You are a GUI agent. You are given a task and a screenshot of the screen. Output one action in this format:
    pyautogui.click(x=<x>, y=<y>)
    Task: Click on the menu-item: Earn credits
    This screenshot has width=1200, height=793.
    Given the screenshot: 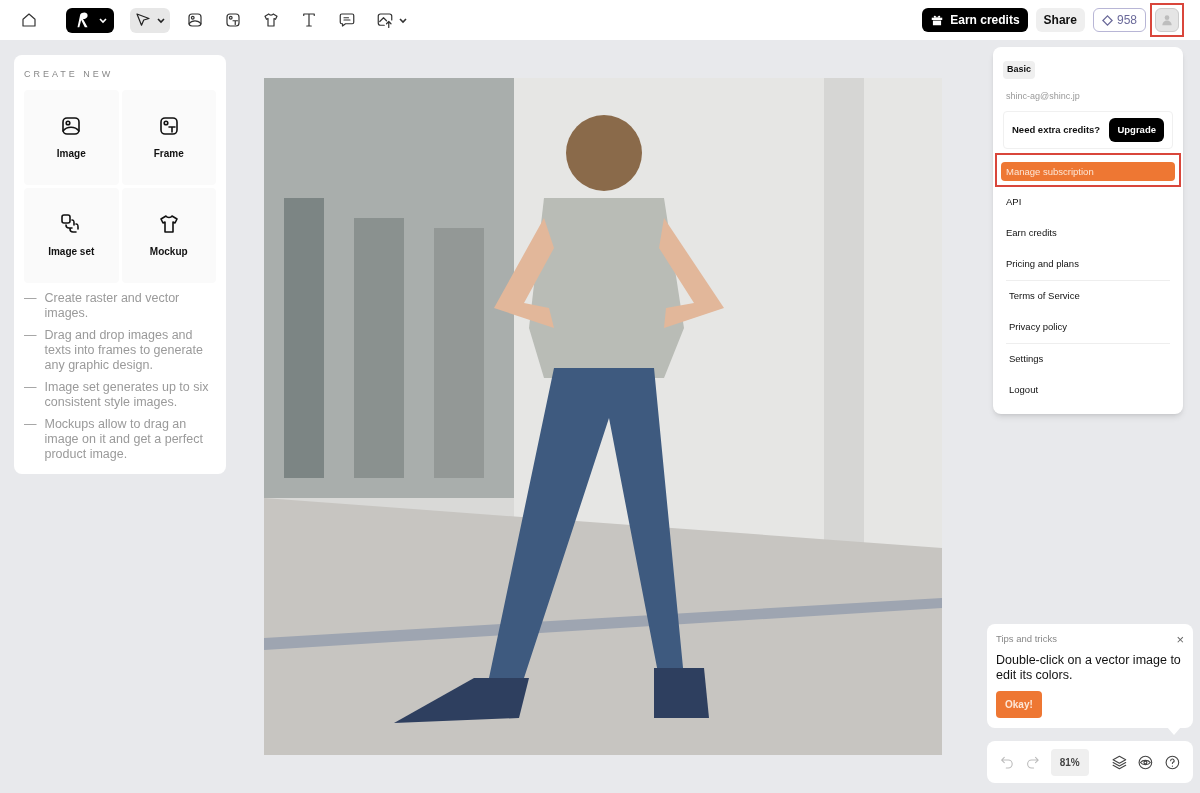 What is the action you would take?
    pyautogui.click(x=1088, y=233)
    